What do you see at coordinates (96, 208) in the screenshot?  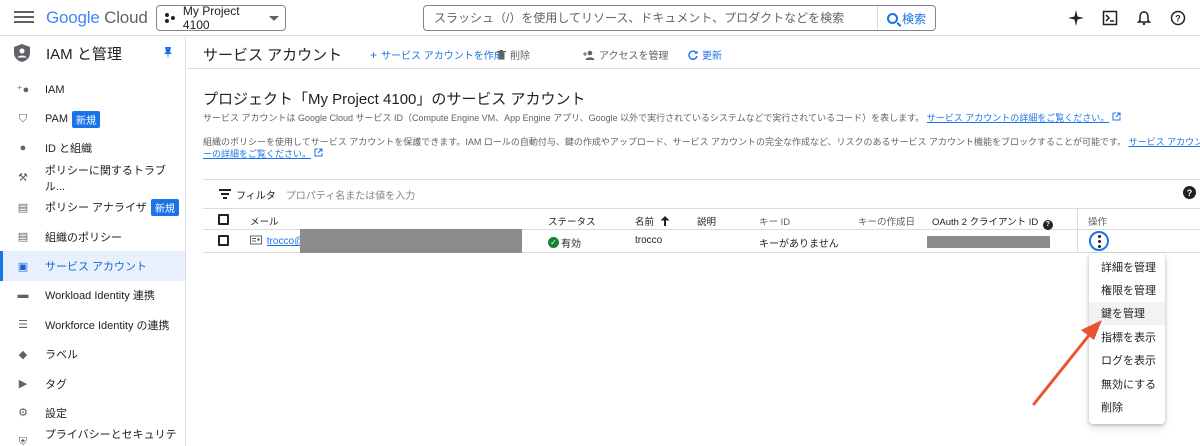 I see `sidebar-item-label: ポリシー アナライザ` at bounding box center [96, 208].